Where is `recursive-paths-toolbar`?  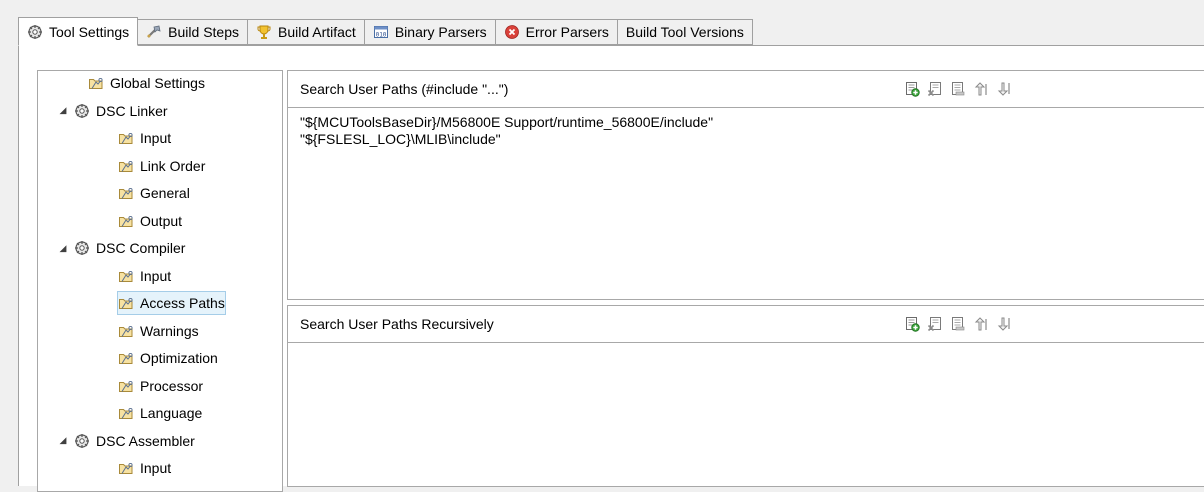 recursive-paths-toolbar is located at coordinates (958, 324).